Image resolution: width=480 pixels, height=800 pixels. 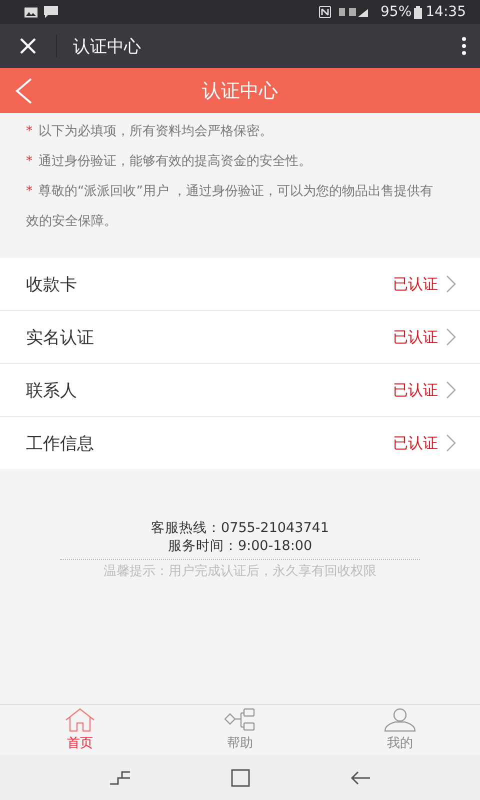 What do you see at coordinates (396, 12) in the screenshot?
I see `battery-level: 95%` at bounding box center [396, 12].